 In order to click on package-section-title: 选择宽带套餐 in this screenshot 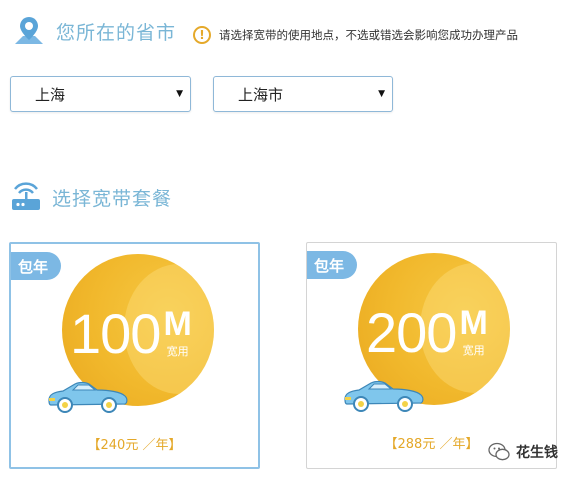, I will do `click(112, 198)`.